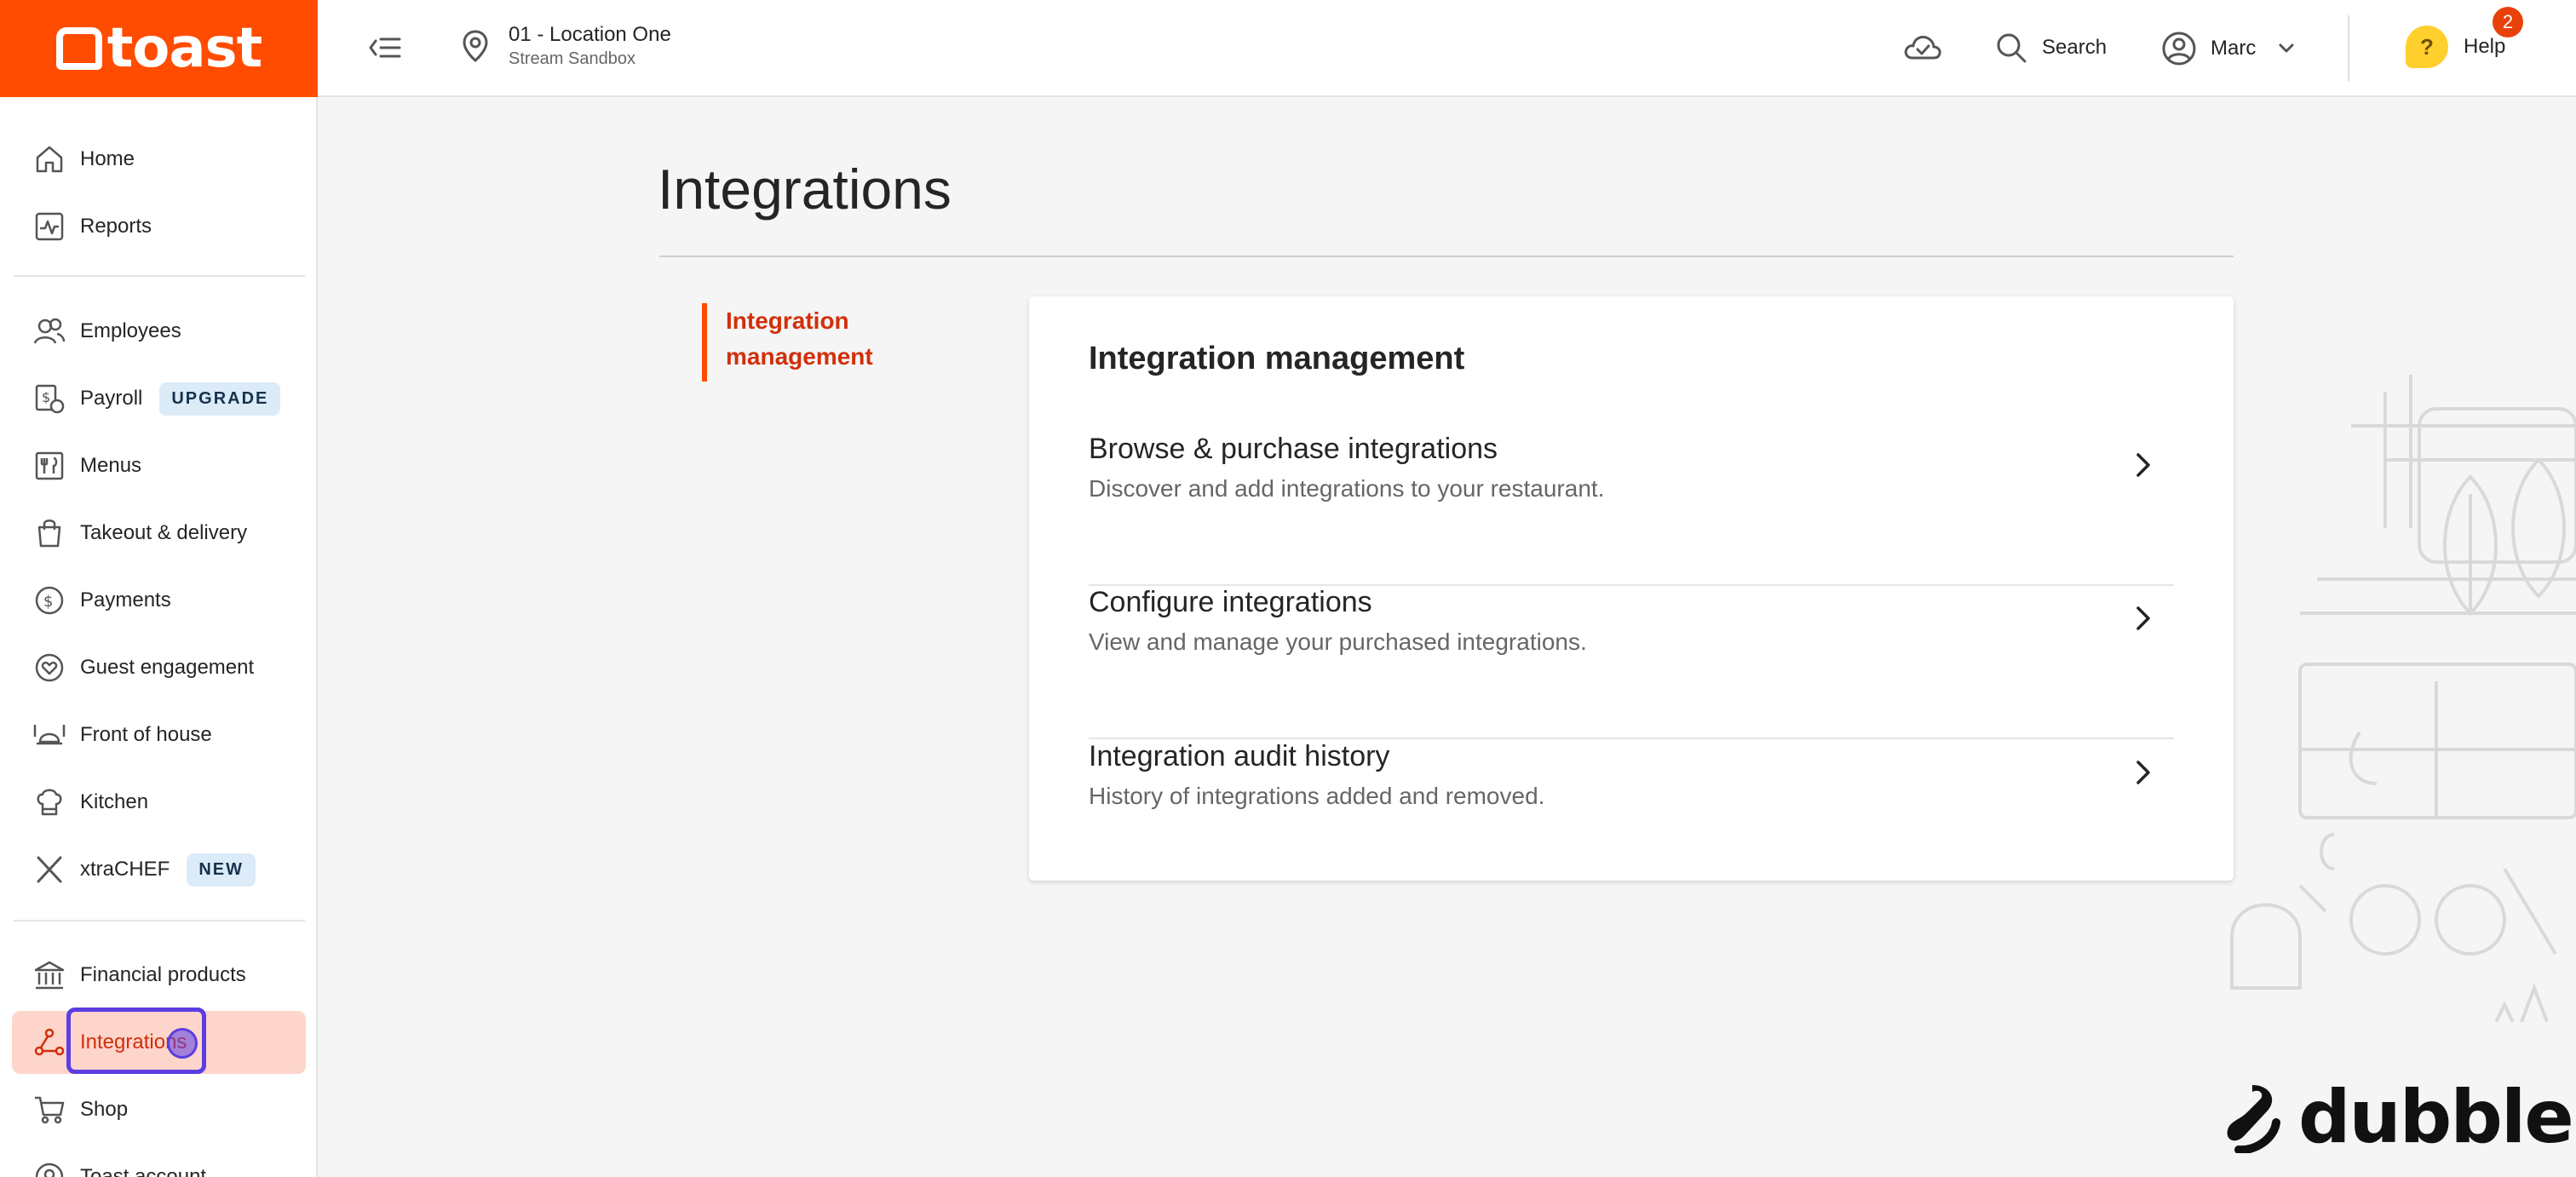 The height and width of the screenshot is (1177, 2576). I want to click on user-icon, so click(2179, 49).